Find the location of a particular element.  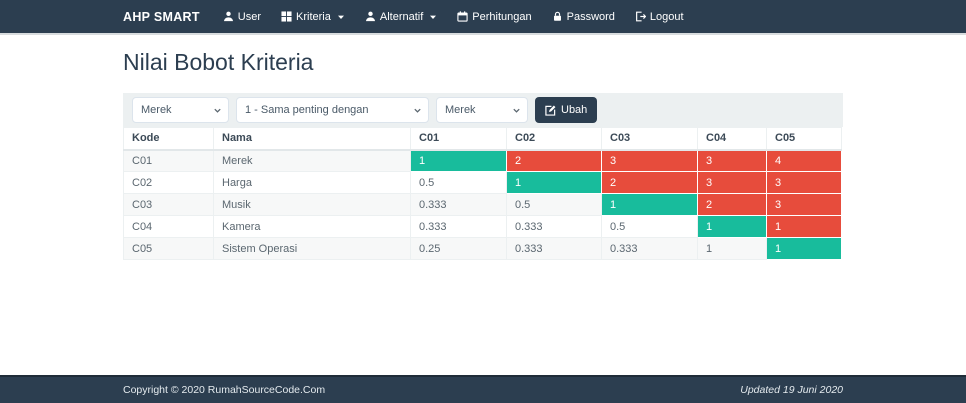

column-header-c02: C02 is located at coordinates (554, 139).